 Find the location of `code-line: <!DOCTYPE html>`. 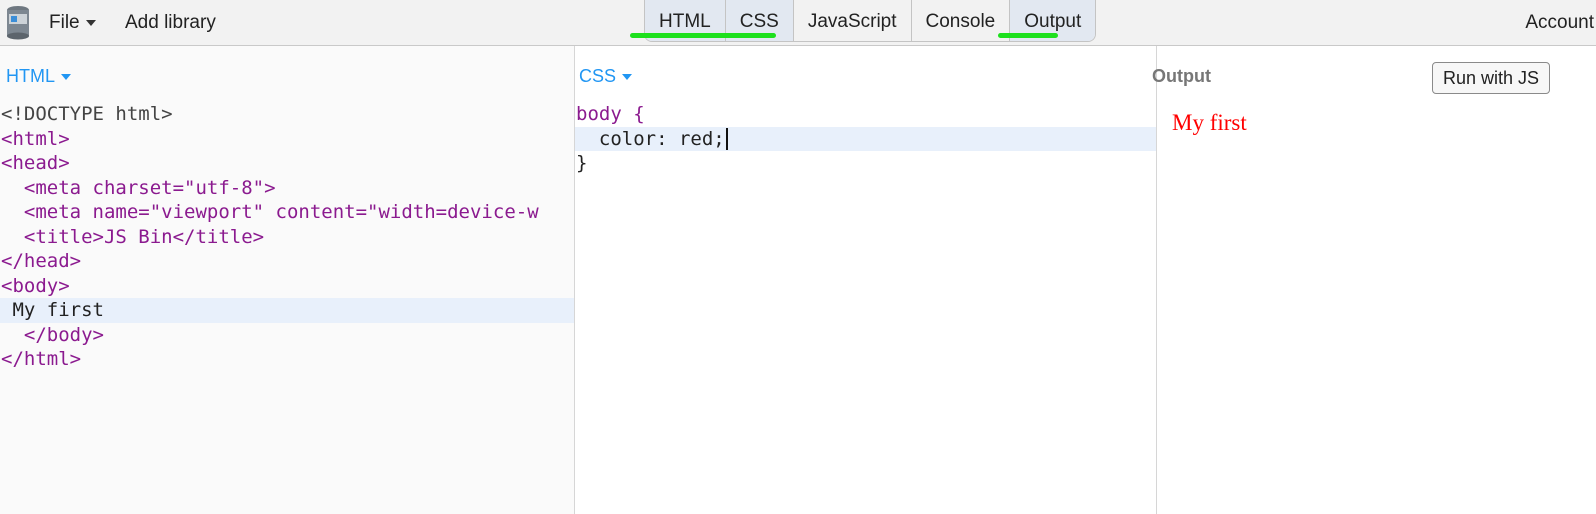

code-line: <!DOCTYPE html> is located at coordinates (87, 114).